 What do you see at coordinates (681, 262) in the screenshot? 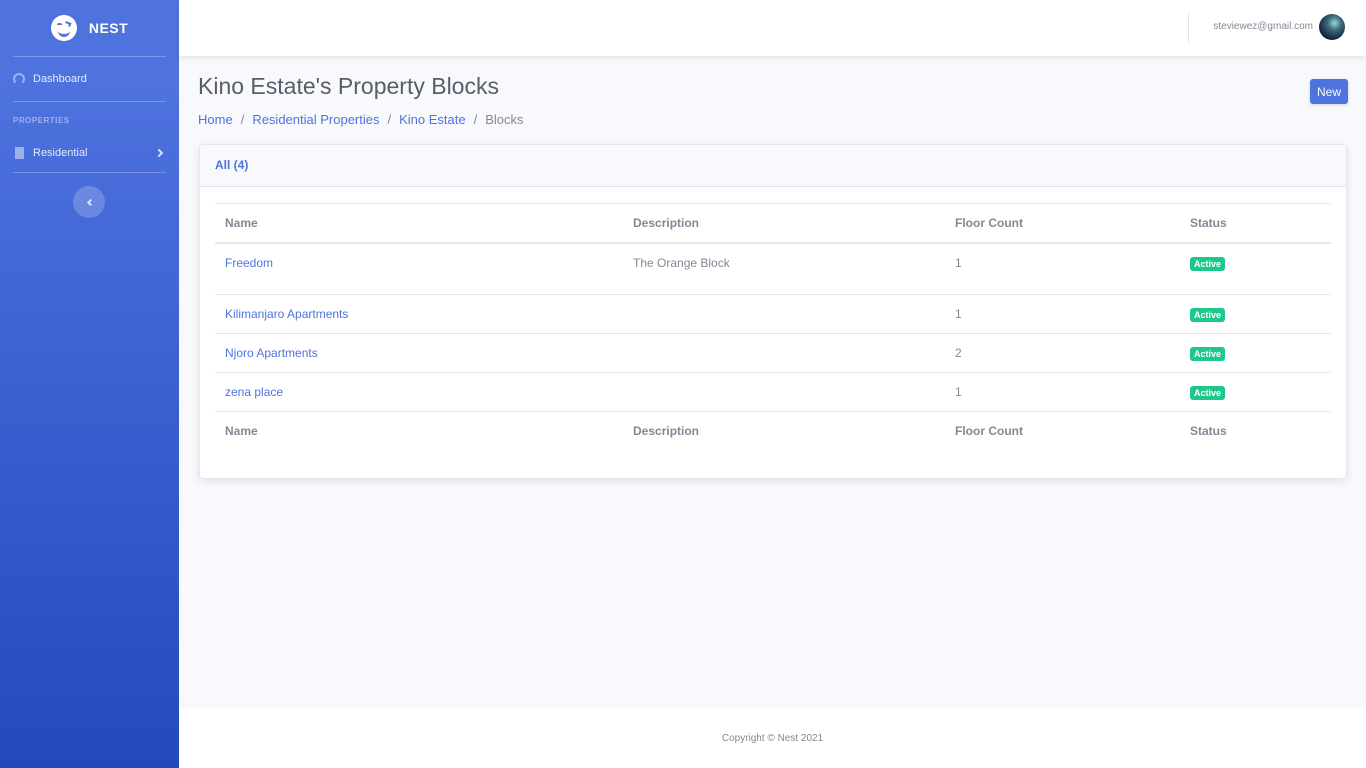
I see `block-description: The Orange Block` at bounding box center [681, 262].